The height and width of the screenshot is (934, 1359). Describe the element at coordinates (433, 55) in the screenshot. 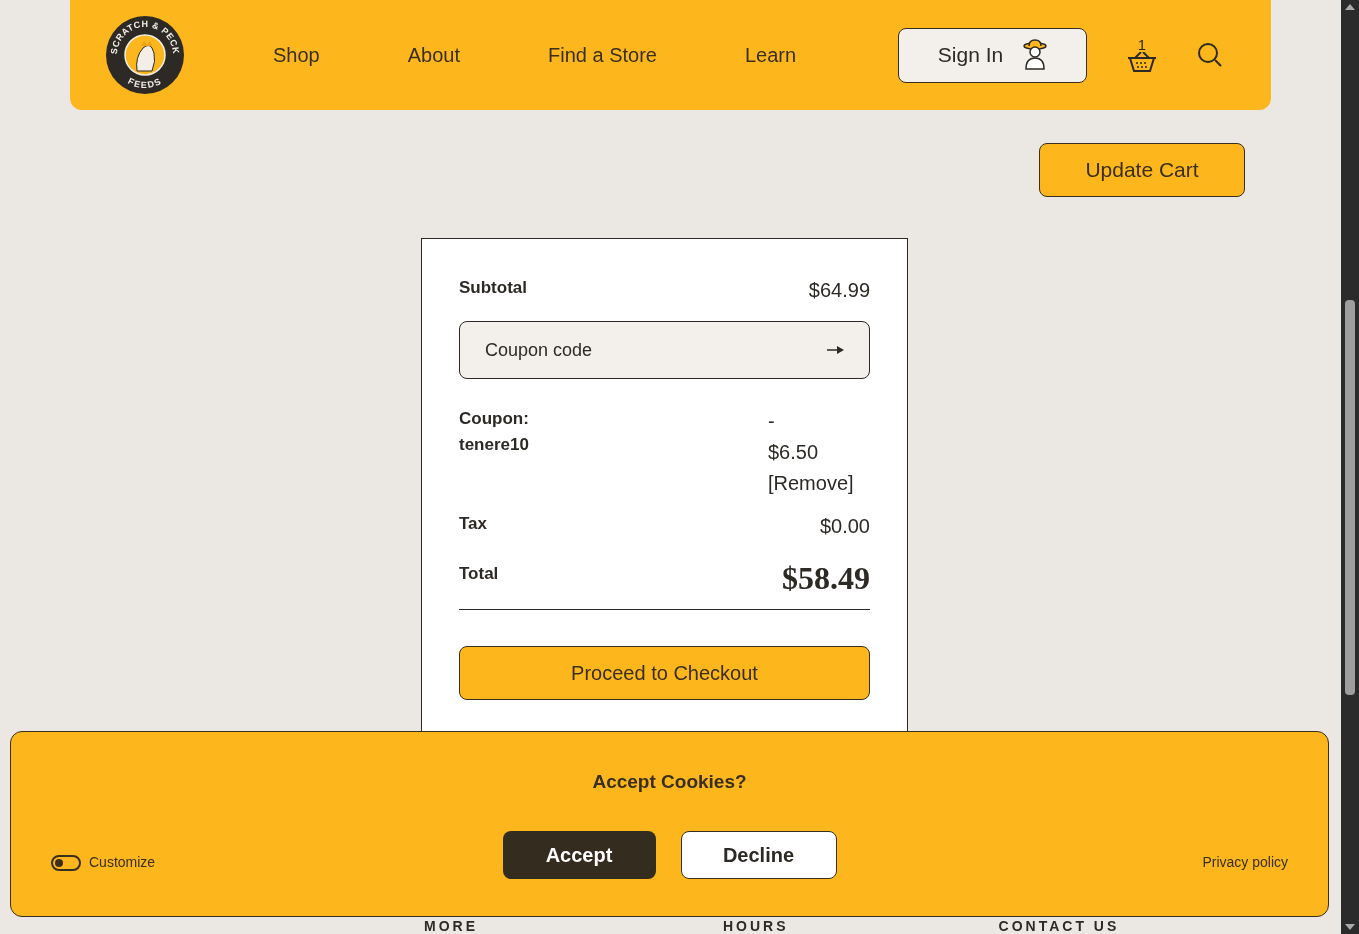

I see `nav-link: About` at that location.